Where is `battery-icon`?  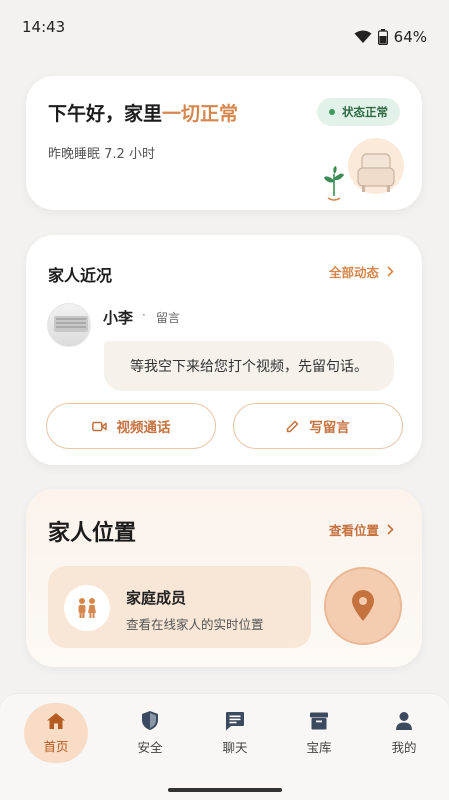 battery-icon is located at coordinates (382, 37).